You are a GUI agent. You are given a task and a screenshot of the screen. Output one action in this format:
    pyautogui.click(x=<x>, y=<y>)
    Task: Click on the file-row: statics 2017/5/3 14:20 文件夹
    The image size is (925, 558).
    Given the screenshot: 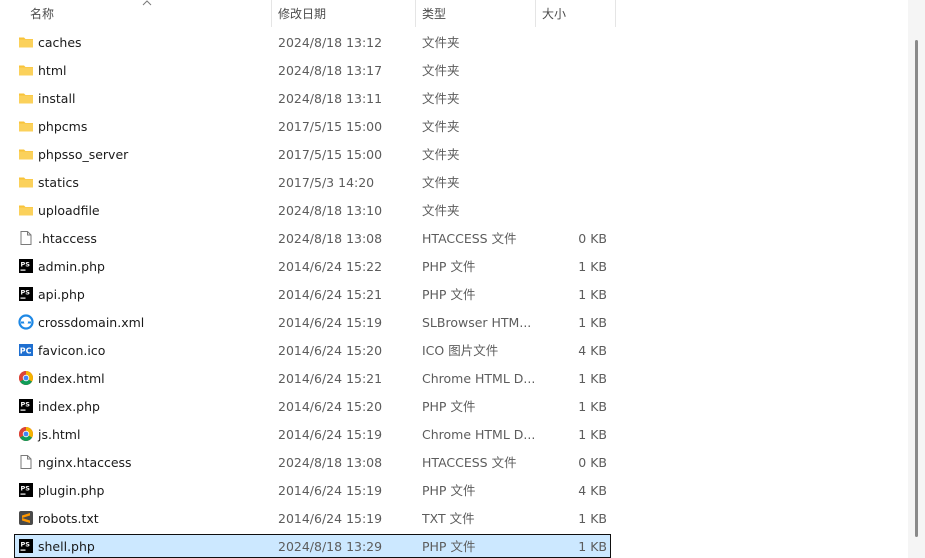 What is the action you would take?
    pyautogui.click(x=312, y=182)
    